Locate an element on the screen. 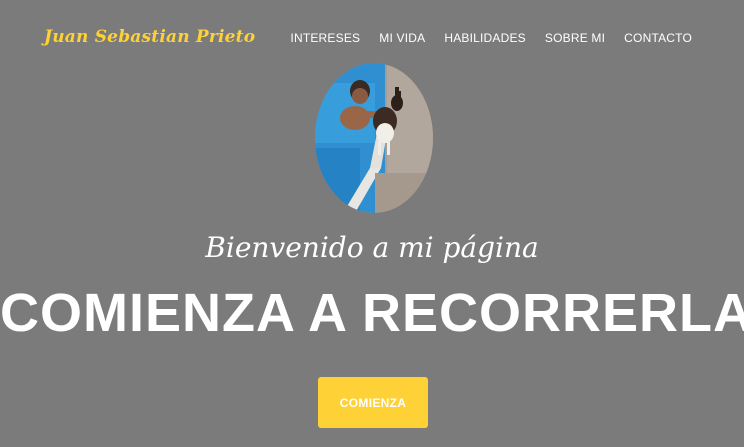 Image resolution: width=744 pixels, height=447 pixels. comienza-button: COMIENZA is located at coordinates (373, 402).